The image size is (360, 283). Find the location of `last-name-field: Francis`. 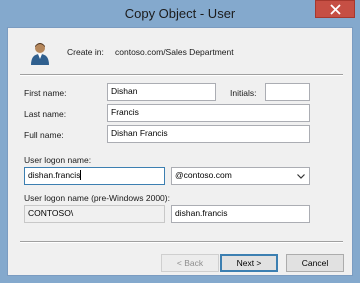

last-name-field: Francis is located at coordinates (208, 113).